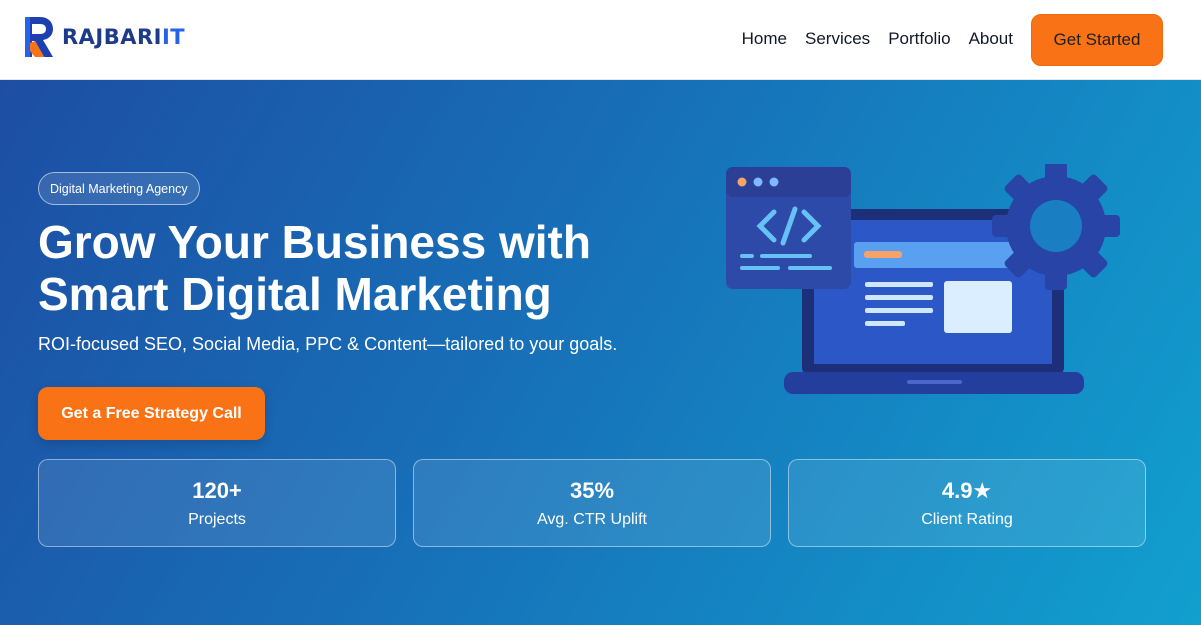  I want to click on stat-label: Avg. CTR Uplift, so click(592, 519).